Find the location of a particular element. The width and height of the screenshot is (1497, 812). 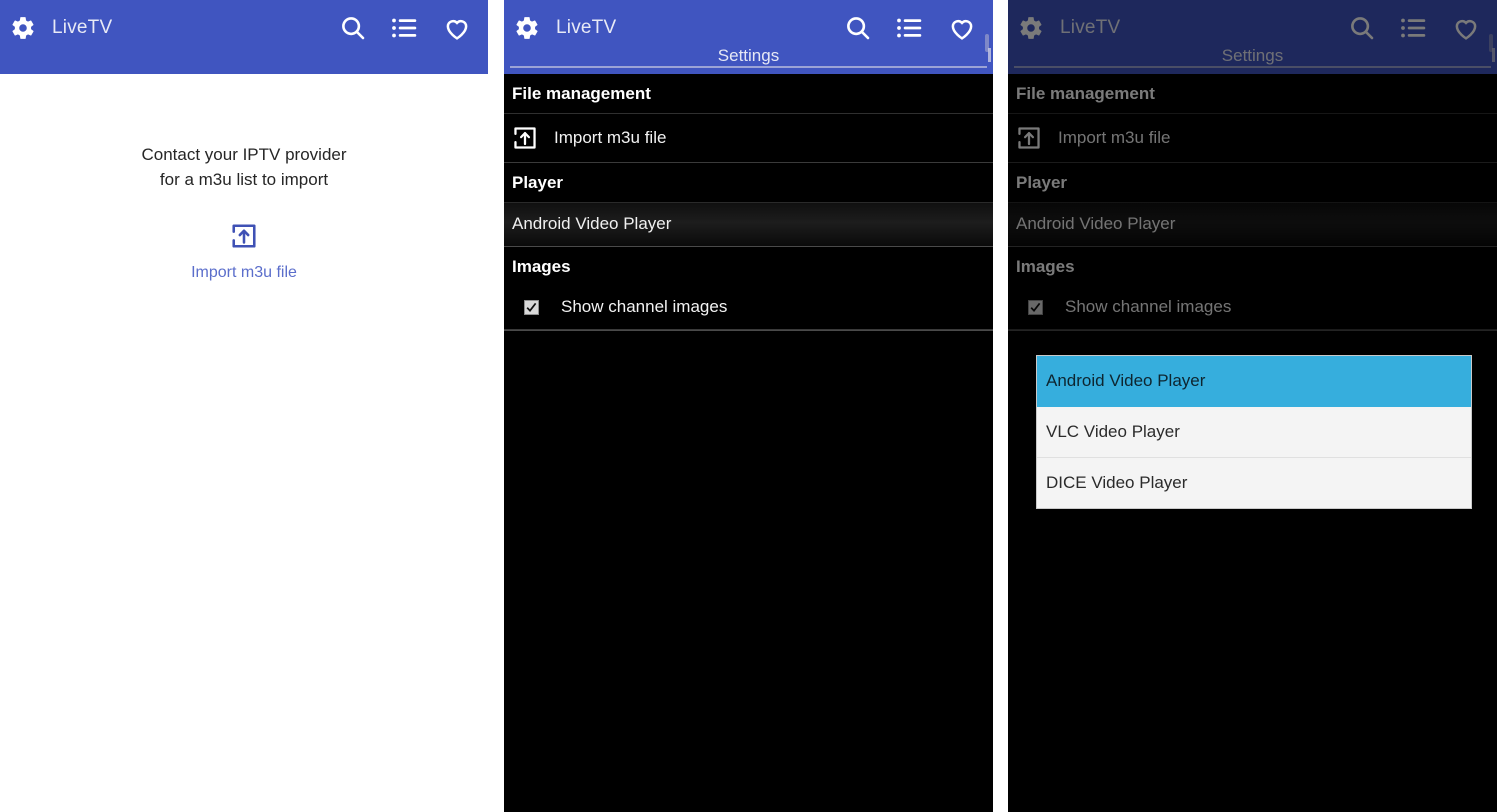

import-m3u-label: Import m3u file is located at coordinates (244, 272).